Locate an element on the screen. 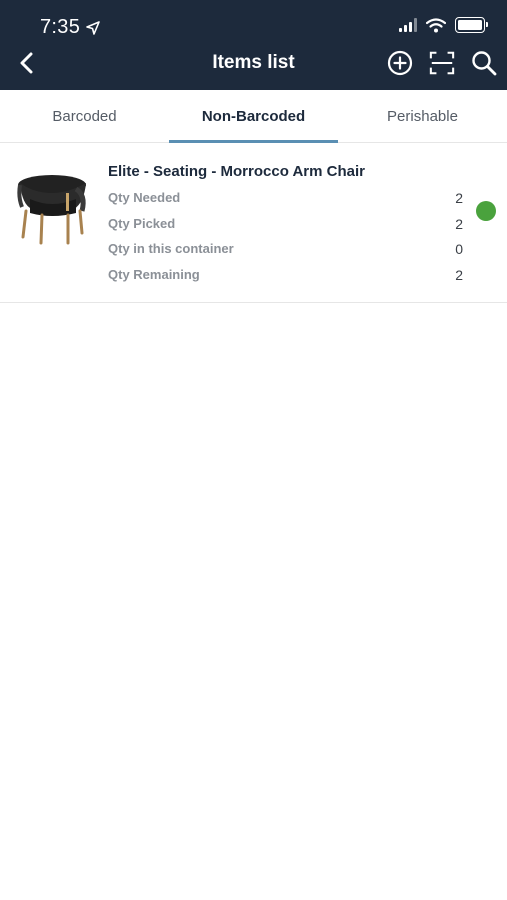  scan-button is located at coordinates (442, 63).